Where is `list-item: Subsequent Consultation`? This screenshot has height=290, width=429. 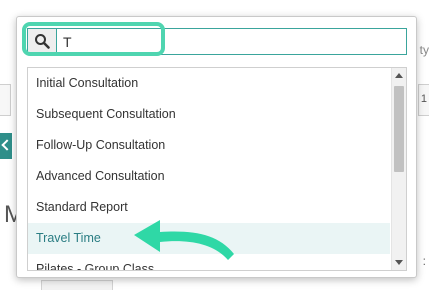 list-item: Subsequent Consultation is located at coordinates (209, 114).